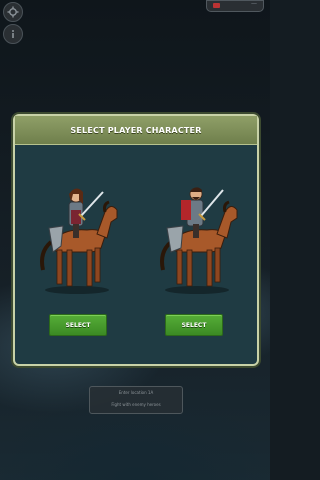 This screenshot has height=480, width=320. I want to click on quest-line-1: Enter location 1A, so click(136, 392).